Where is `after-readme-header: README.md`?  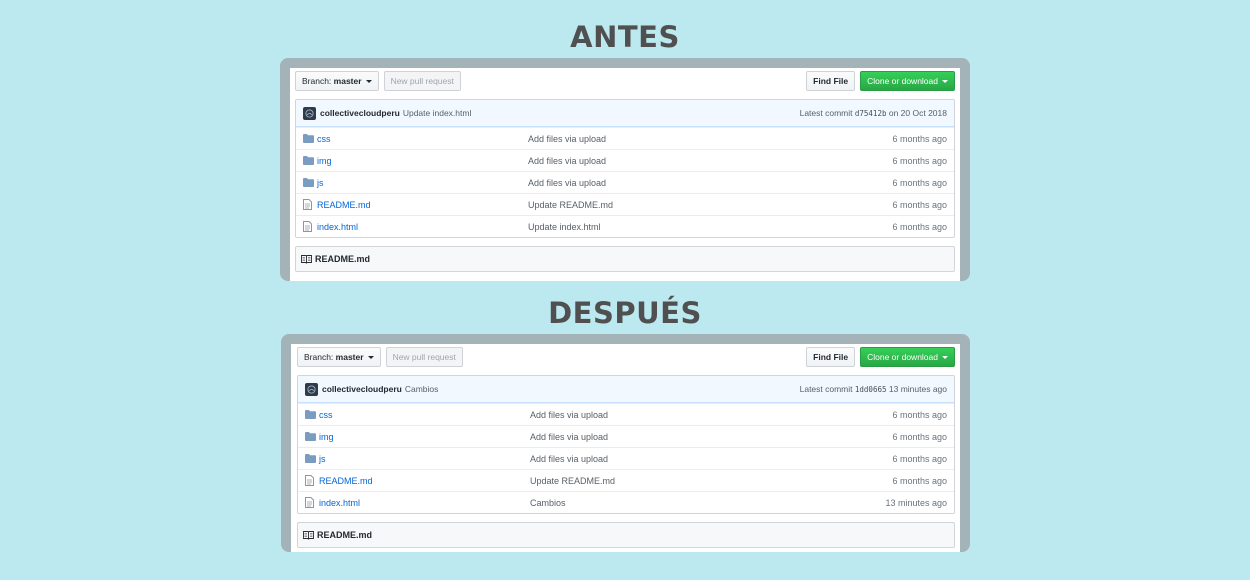
after-readme-header: README.md is located at coordinates (626, 535).